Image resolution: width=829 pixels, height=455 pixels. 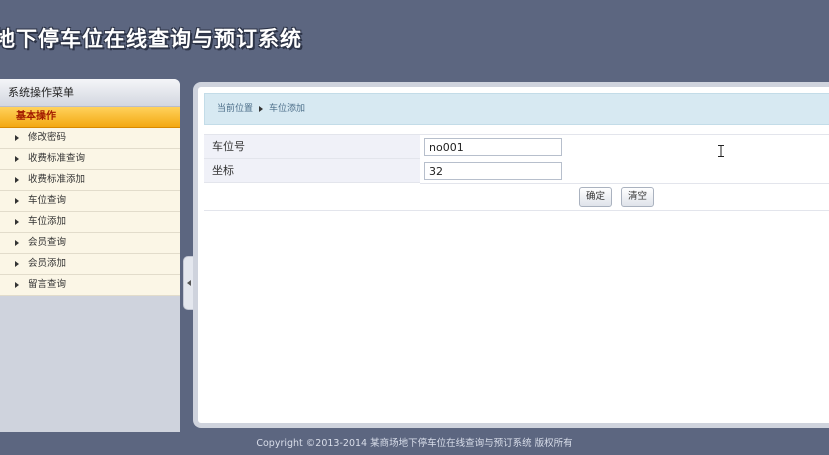 I want to click on sidebar-item-fee-query: 收费标准查询, so click(x=90, y=159).